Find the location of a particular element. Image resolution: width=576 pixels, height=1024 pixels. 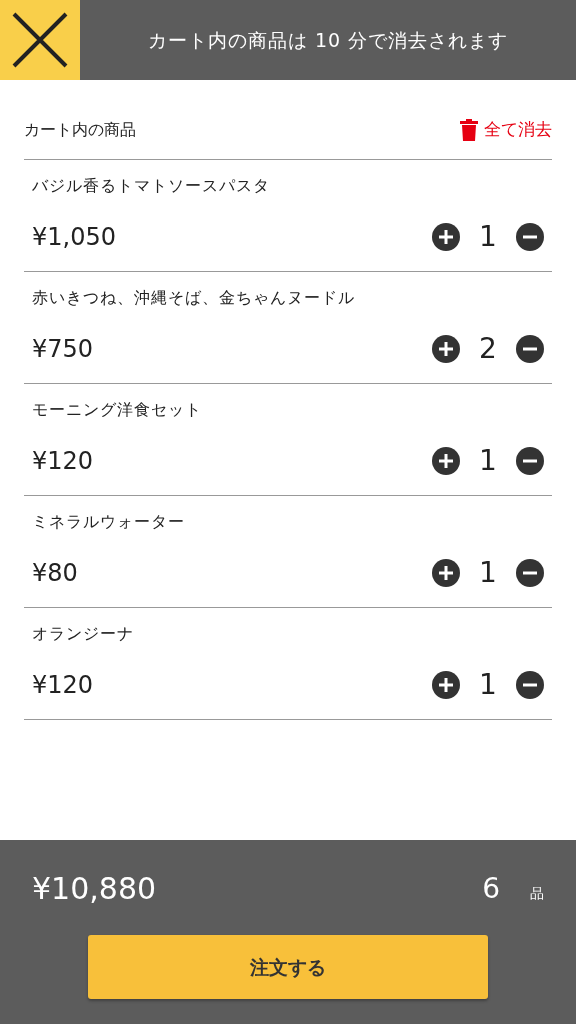

item-name: バジル香るトマトソースパスタ is located at coordinates (151, 185).